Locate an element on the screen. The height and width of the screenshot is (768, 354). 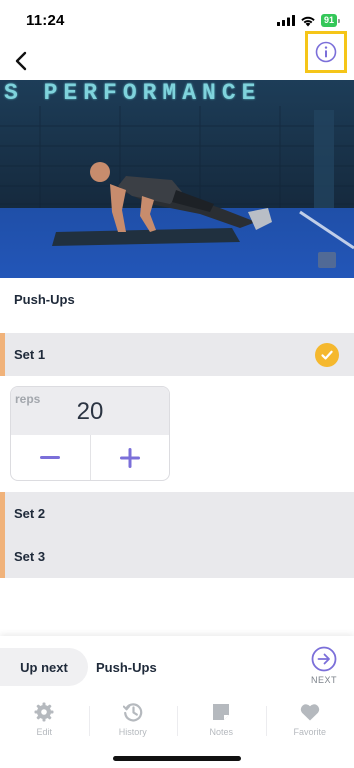
increment-button is located at coordinates (130, 457).